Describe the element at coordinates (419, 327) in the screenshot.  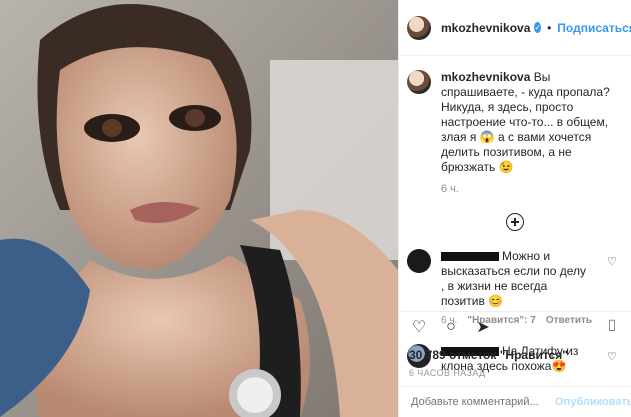
I see `like-heart-icon: ♡` at that location.